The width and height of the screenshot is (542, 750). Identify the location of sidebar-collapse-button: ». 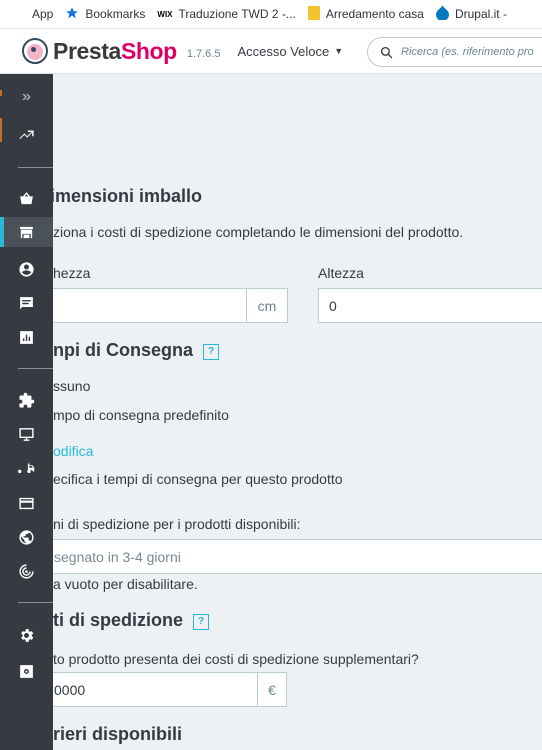
(26, 97).